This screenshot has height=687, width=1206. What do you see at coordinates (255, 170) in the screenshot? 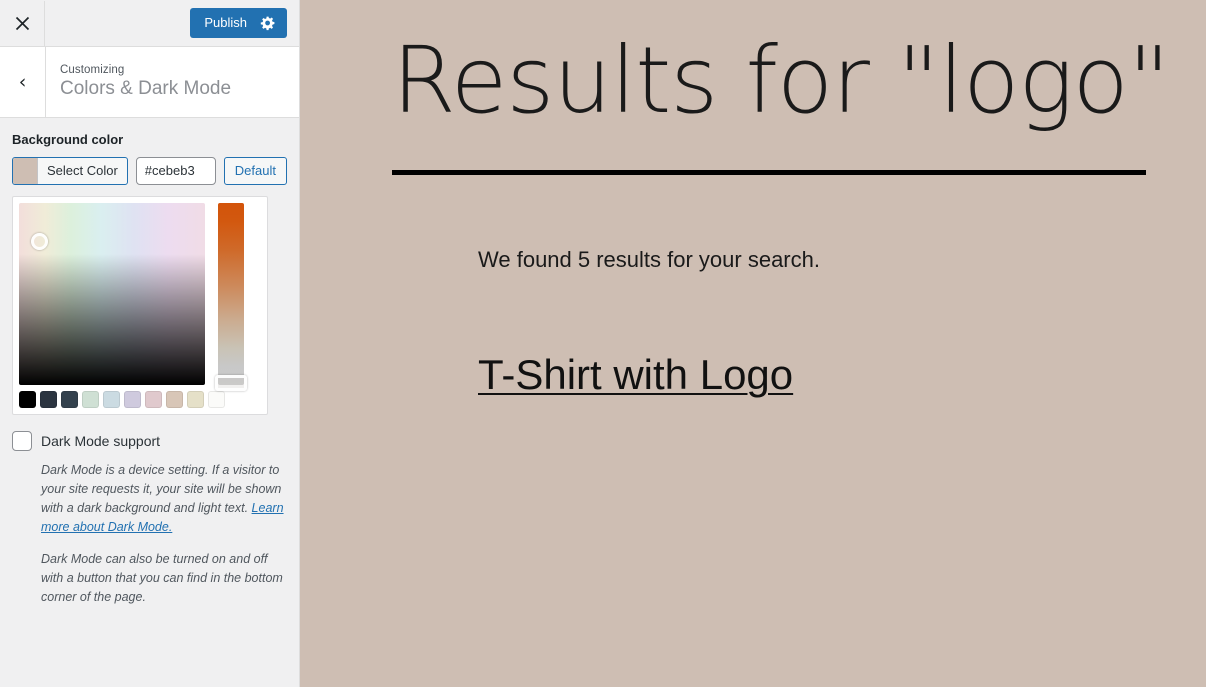
I see `default-color-button: Default` at bounding box center [255, 170].